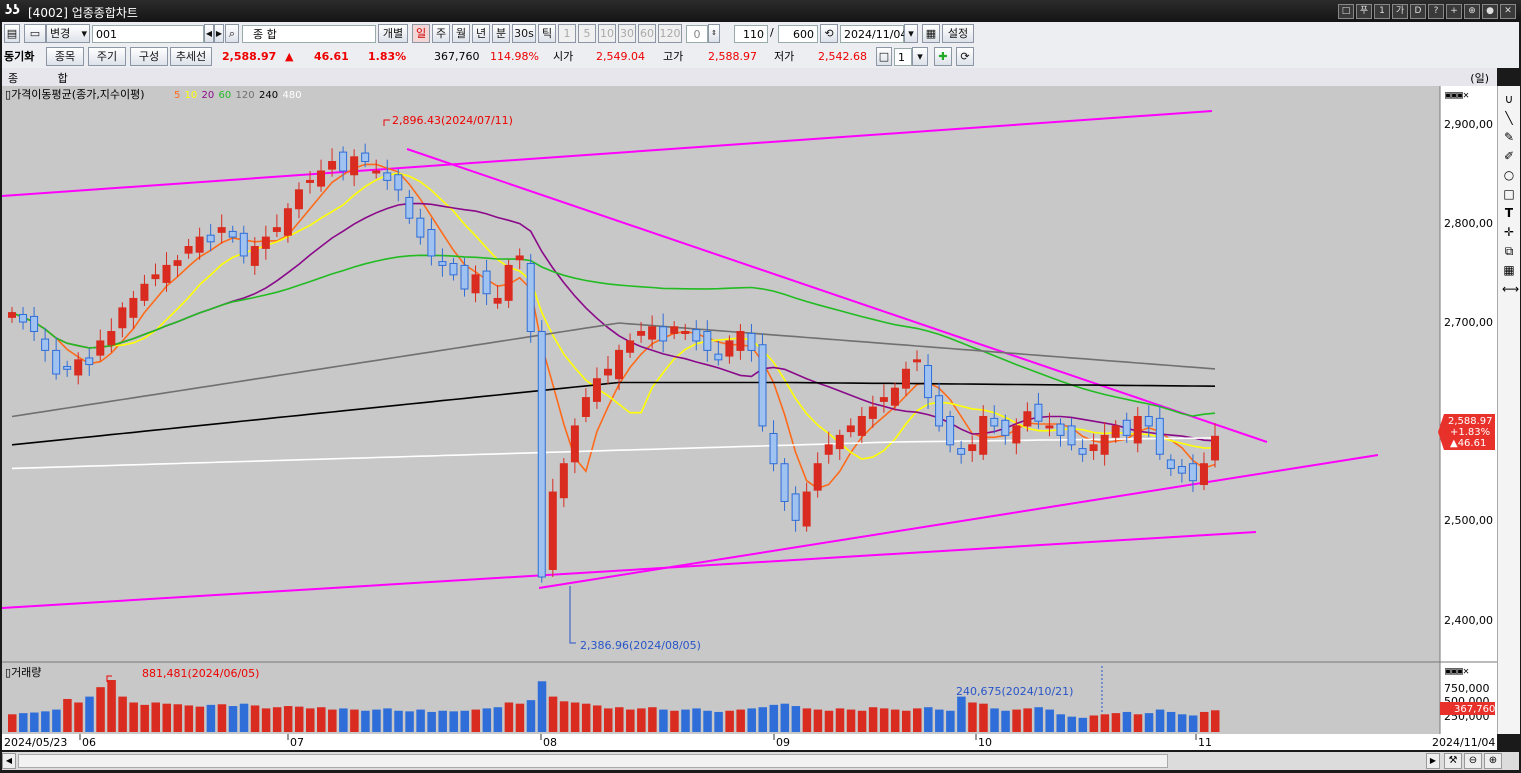 The image size is (1521, 773). What do you see at coordinates (1490, 11) in the screenshot?
I see `window-control-icon: ●` at bounding box center [1490, 11].